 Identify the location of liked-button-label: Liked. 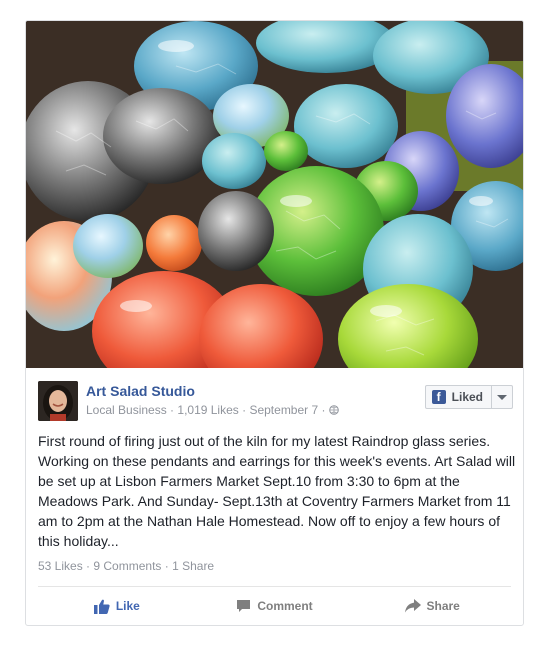
(467, 397).